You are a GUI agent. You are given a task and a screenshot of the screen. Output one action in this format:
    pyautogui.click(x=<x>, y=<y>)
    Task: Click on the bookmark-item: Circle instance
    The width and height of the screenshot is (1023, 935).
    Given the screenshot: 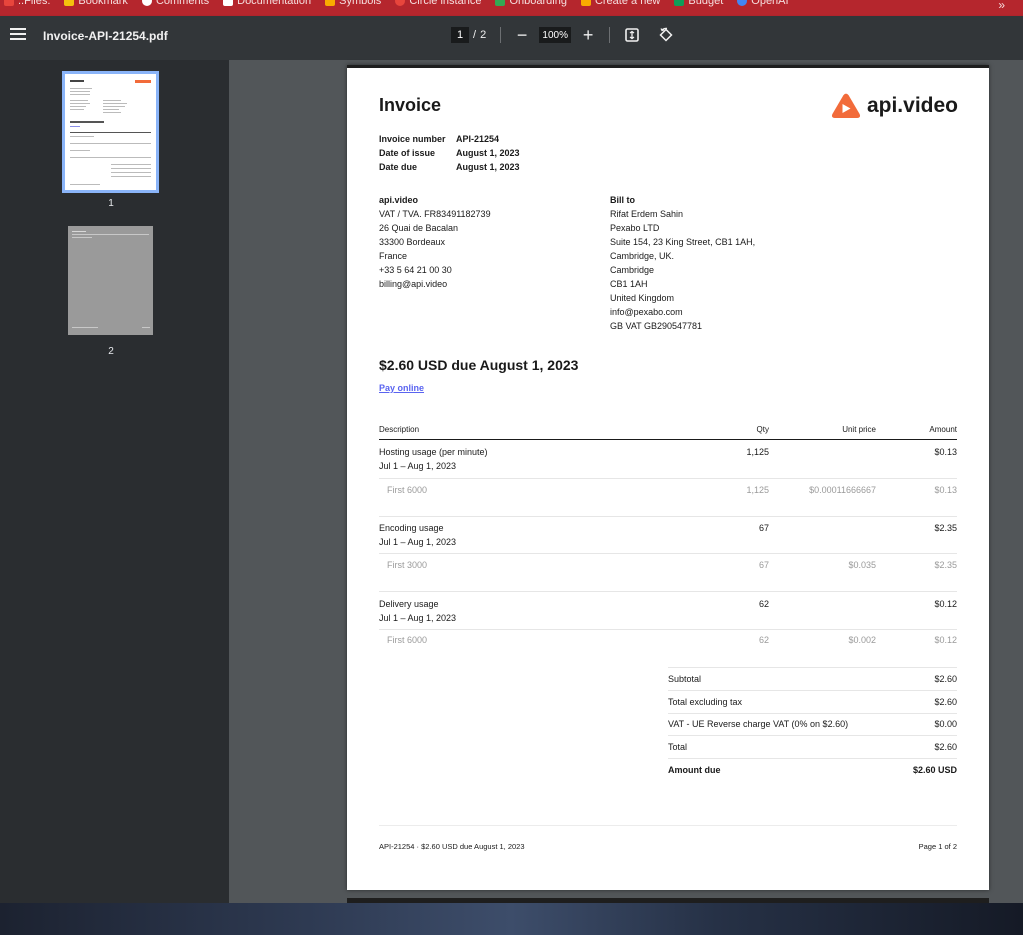 What is the action you would take?
    pyautogui.click(x=438, y=4)
    